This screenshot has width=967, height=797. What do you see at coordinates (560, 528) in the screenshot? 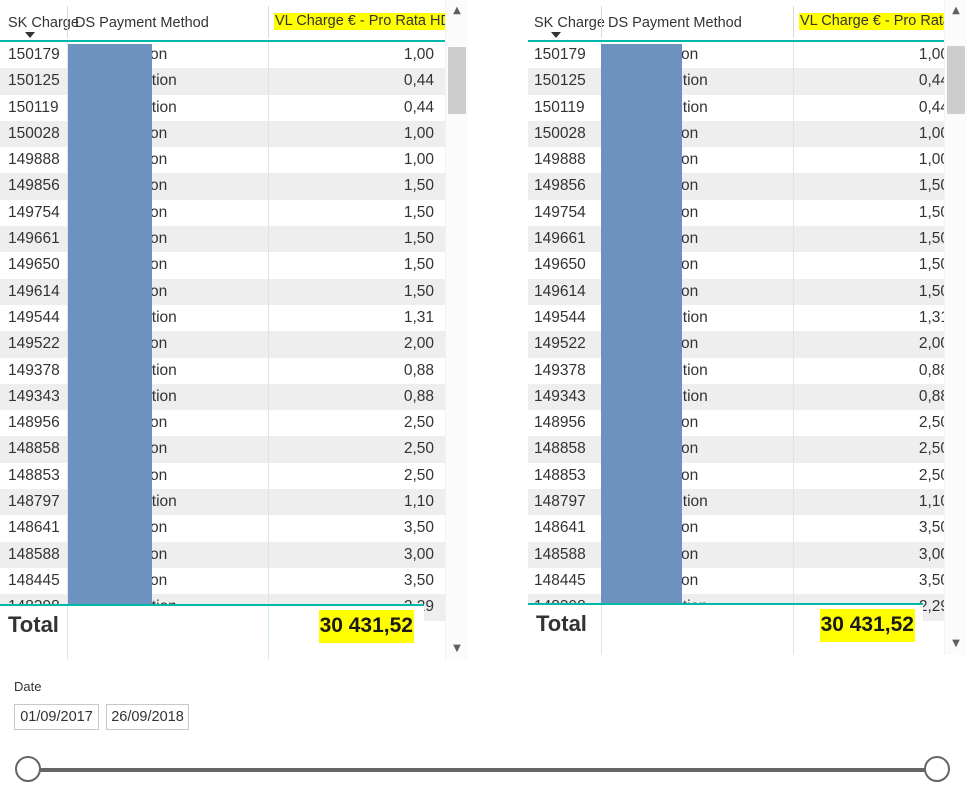
I see `cell-sk-charge: 148641` at bounding box center [560, 528].